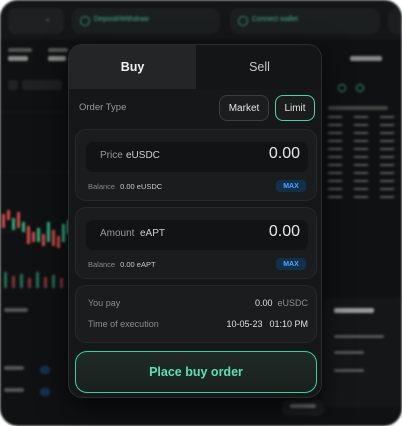  Describe the element at coordinates (258, 67) in the screenshot. I see `tab-sell: Sell` at that location.